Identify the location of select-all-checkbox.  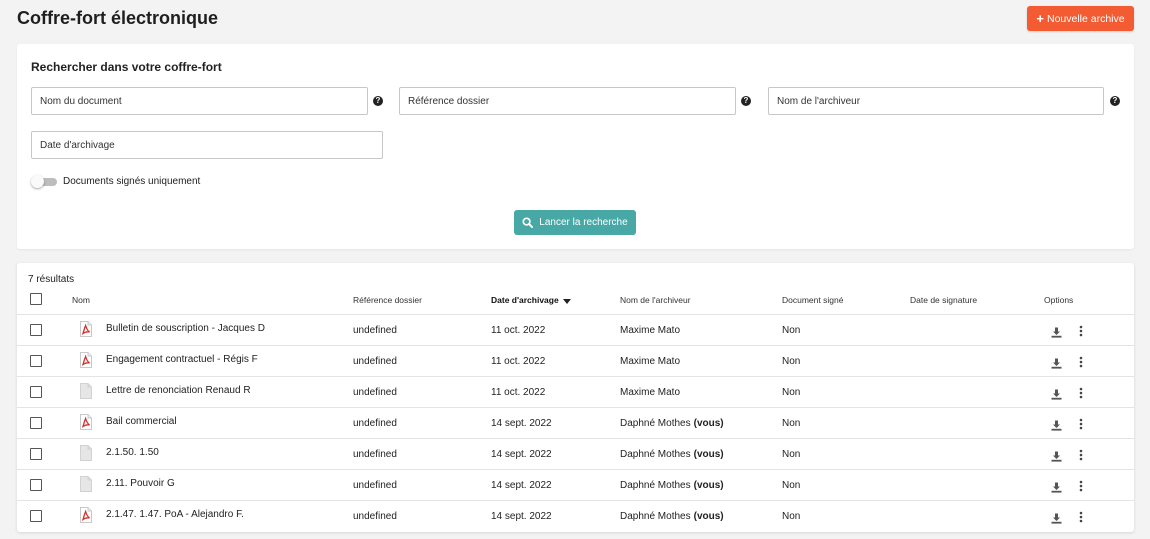
(36, 299).